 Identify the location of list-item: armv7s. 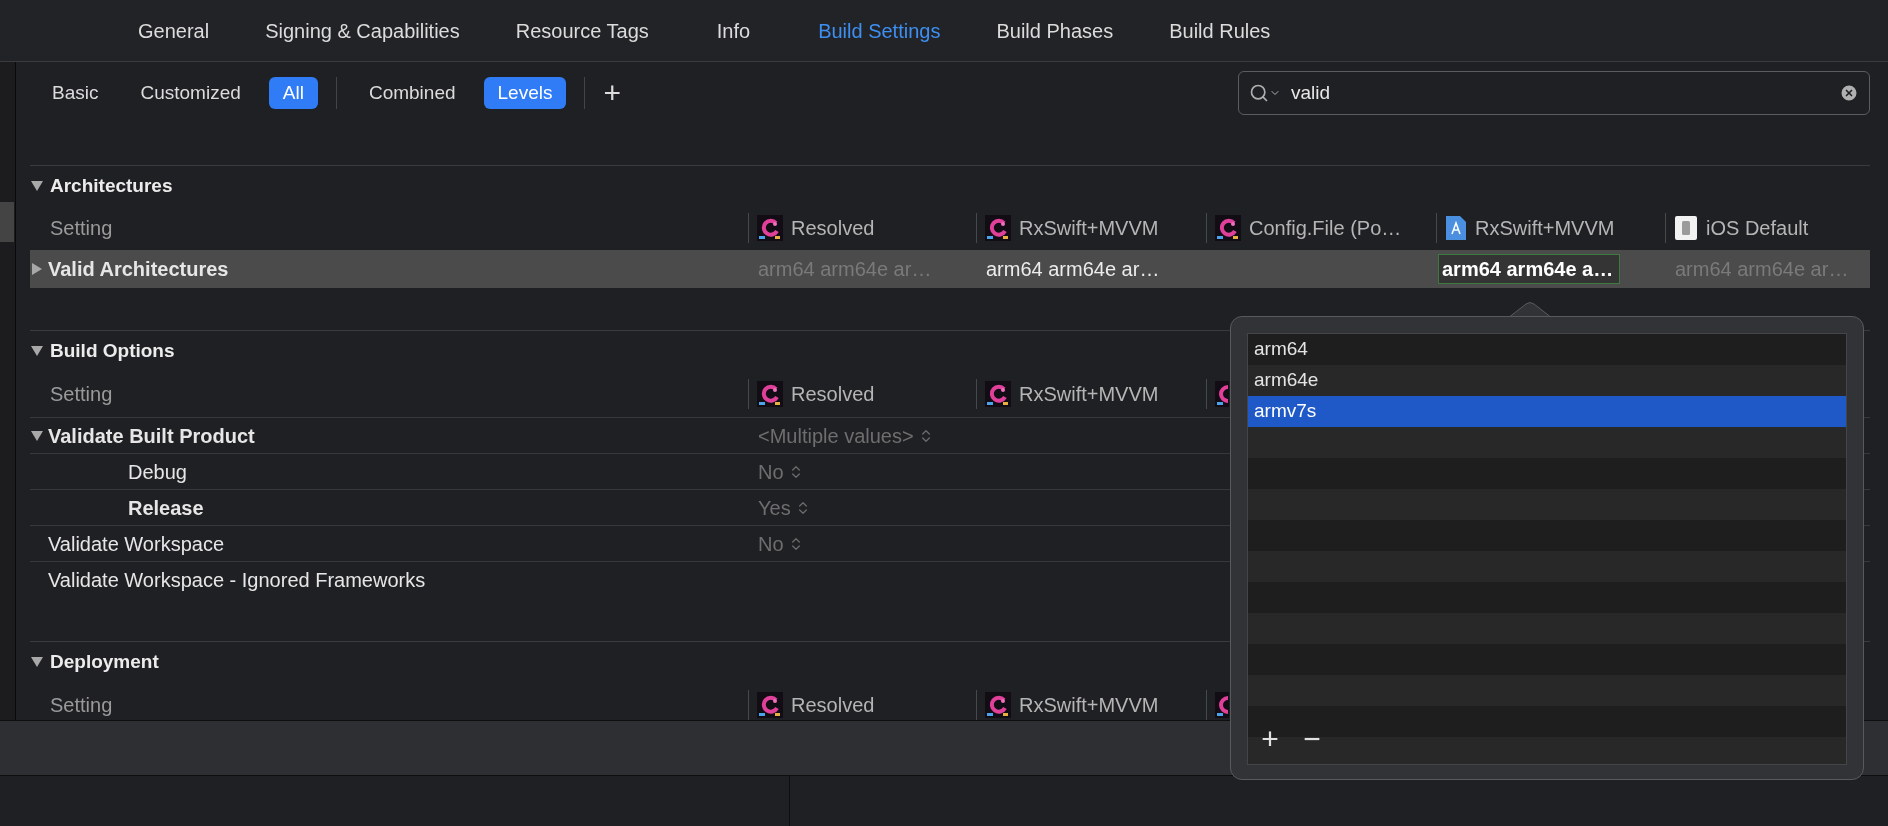
(1547, 411).